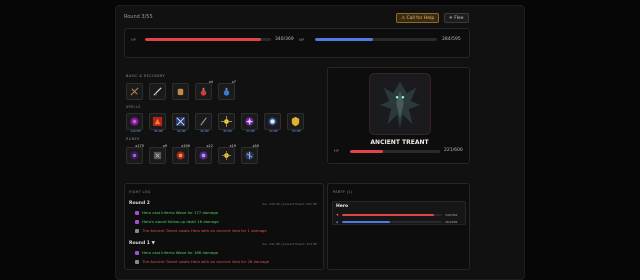 The width and height of the screenshot is (640, 280). Describe the element at coordinates (453, 150) in the screenshot. I see `enemy-hp-value: 221/600` at that location.